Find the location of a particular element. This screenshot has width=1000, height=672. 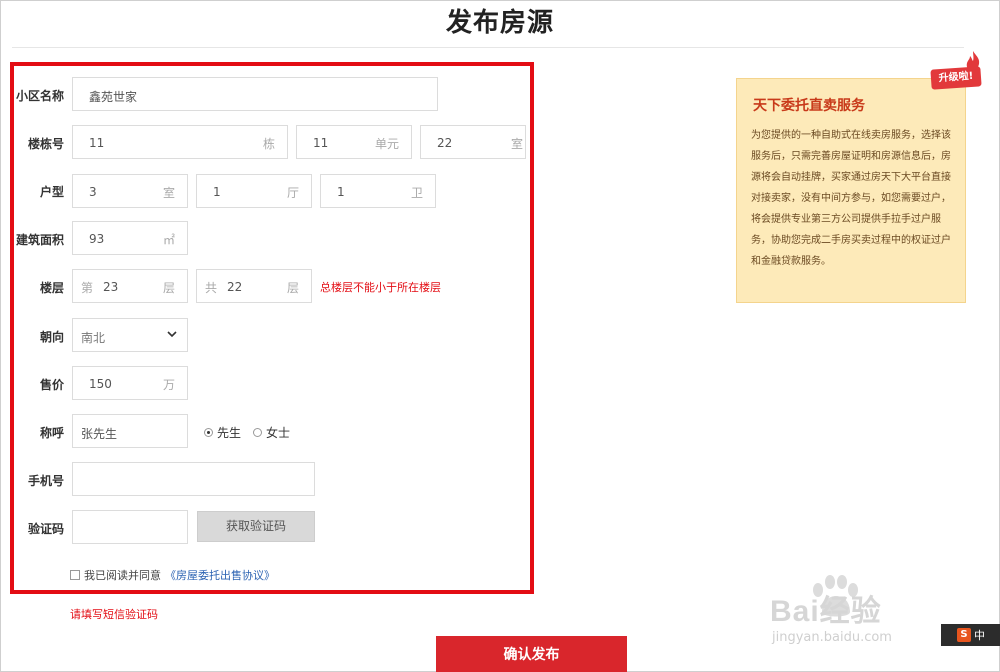

ime-logo-icon: S is located at coordinates (964, 635).